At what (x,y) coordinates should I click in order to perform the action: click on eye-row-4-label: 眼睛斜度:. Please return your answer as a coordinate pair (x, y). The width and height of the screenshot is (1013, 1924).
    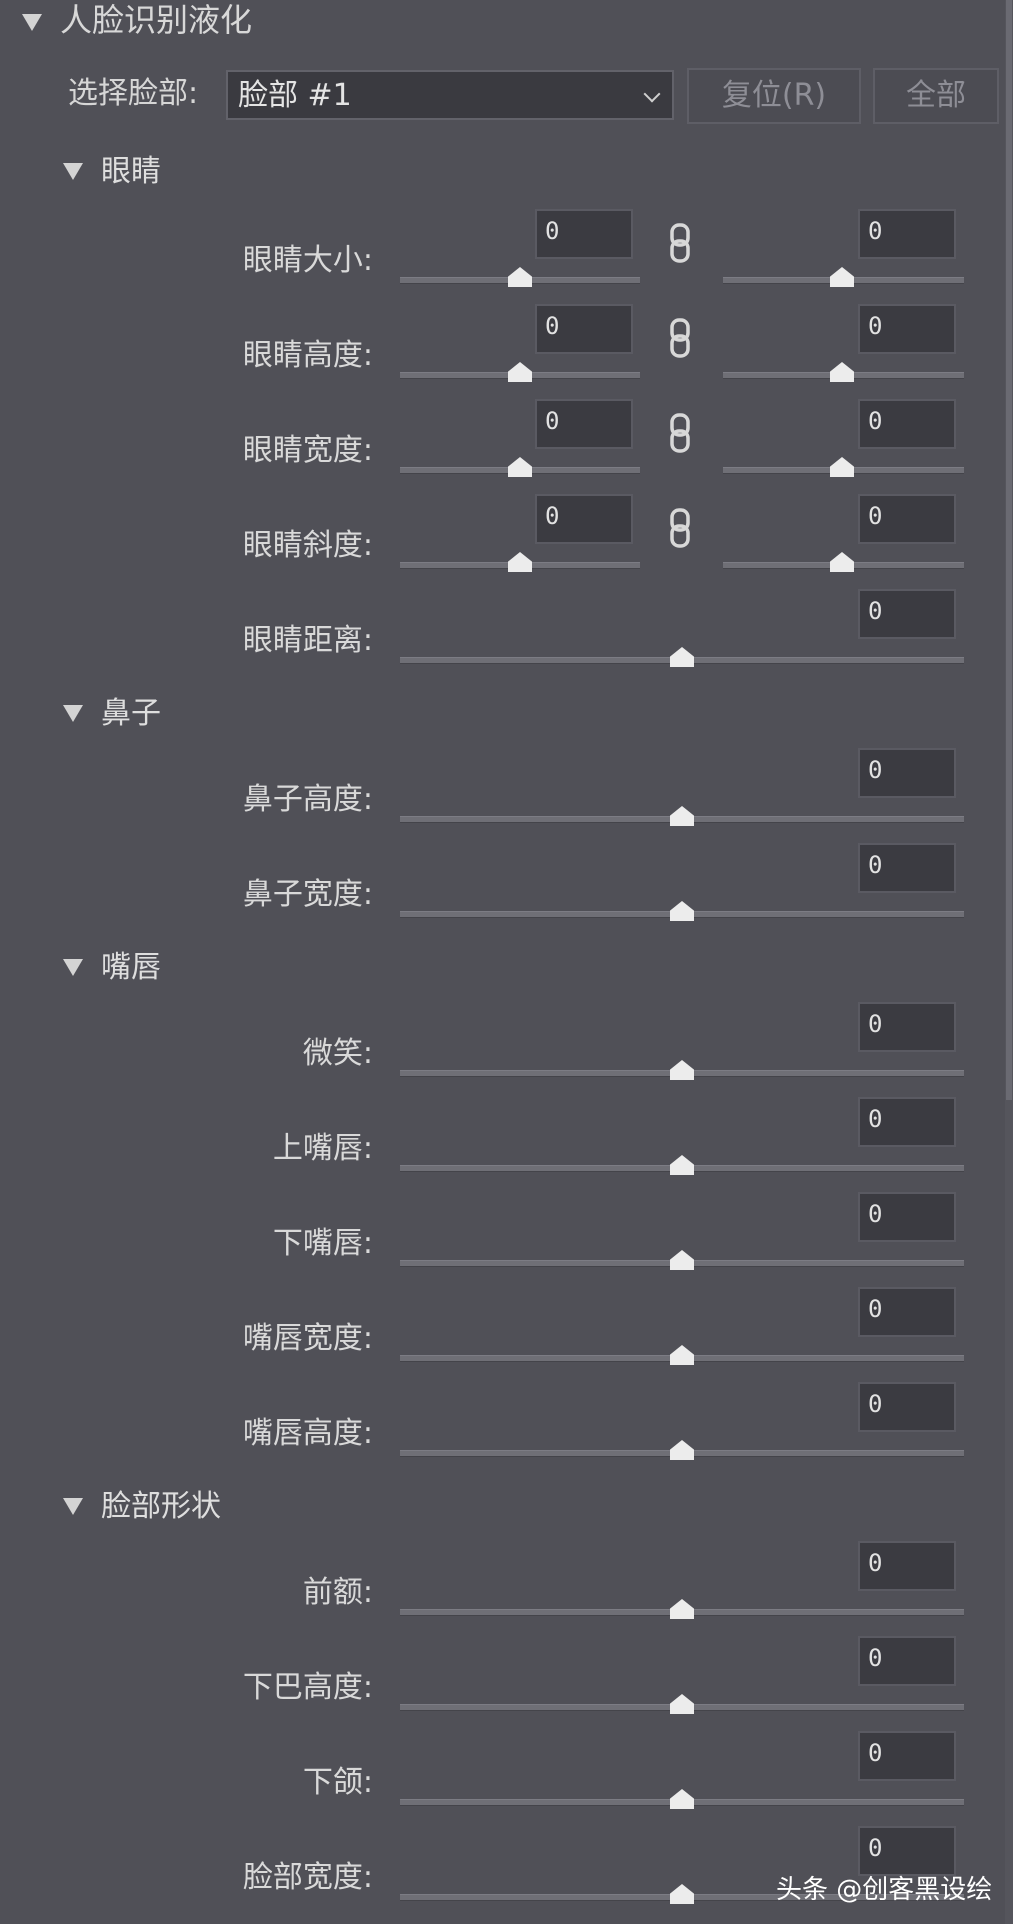
    Looking at the image, I should click on (307, 545).